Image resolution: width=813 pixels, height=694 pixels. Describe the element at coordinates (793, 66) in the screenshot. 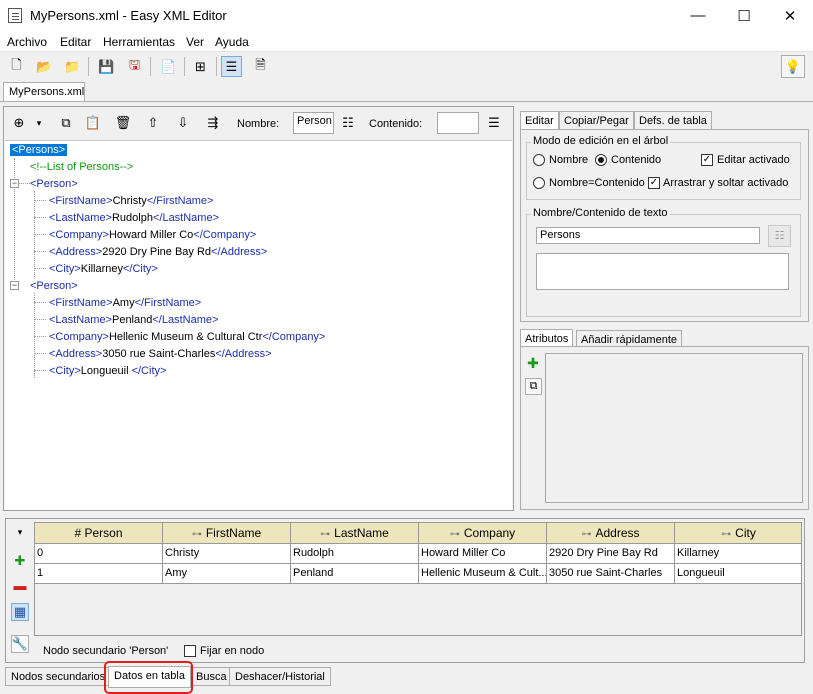

I see `lightbulb-icon: 💡` at that location.